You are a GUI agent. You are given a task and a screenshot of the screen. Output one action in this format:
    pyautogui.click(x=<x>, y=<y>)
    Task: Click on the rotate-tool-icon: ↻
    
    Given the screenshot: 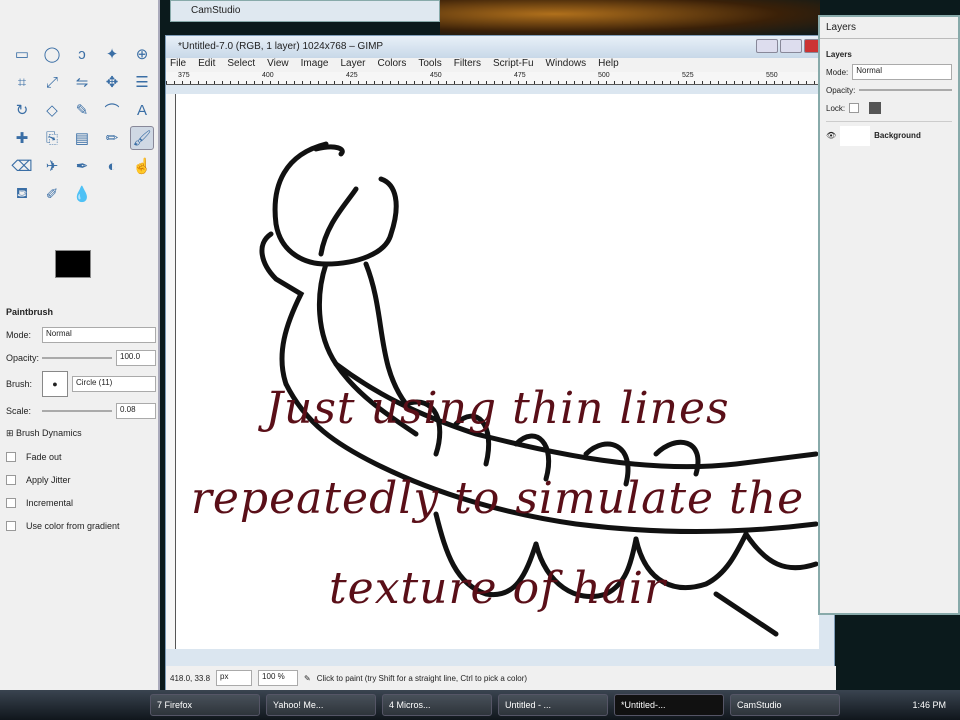 What is the action you would take?
    pyautogui.click(x=22, y=110)
    